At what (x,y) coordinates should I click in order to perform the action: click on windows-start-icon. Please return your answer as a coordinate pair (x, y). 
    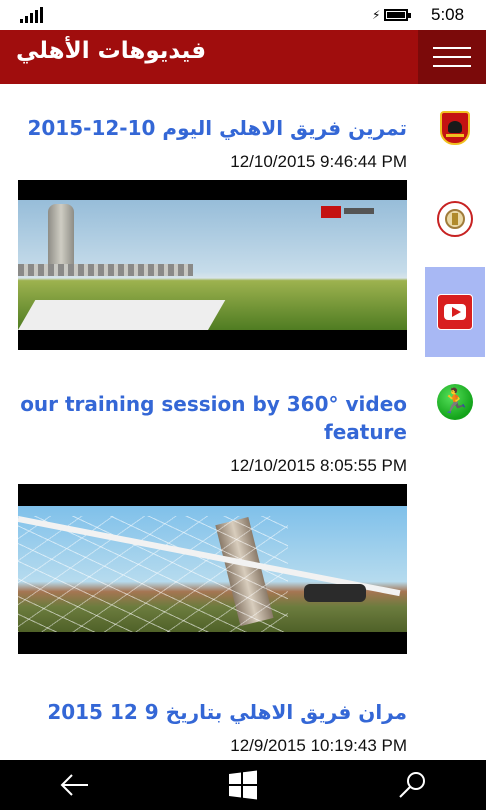
    Looking at the image, I should click on (243, 785).